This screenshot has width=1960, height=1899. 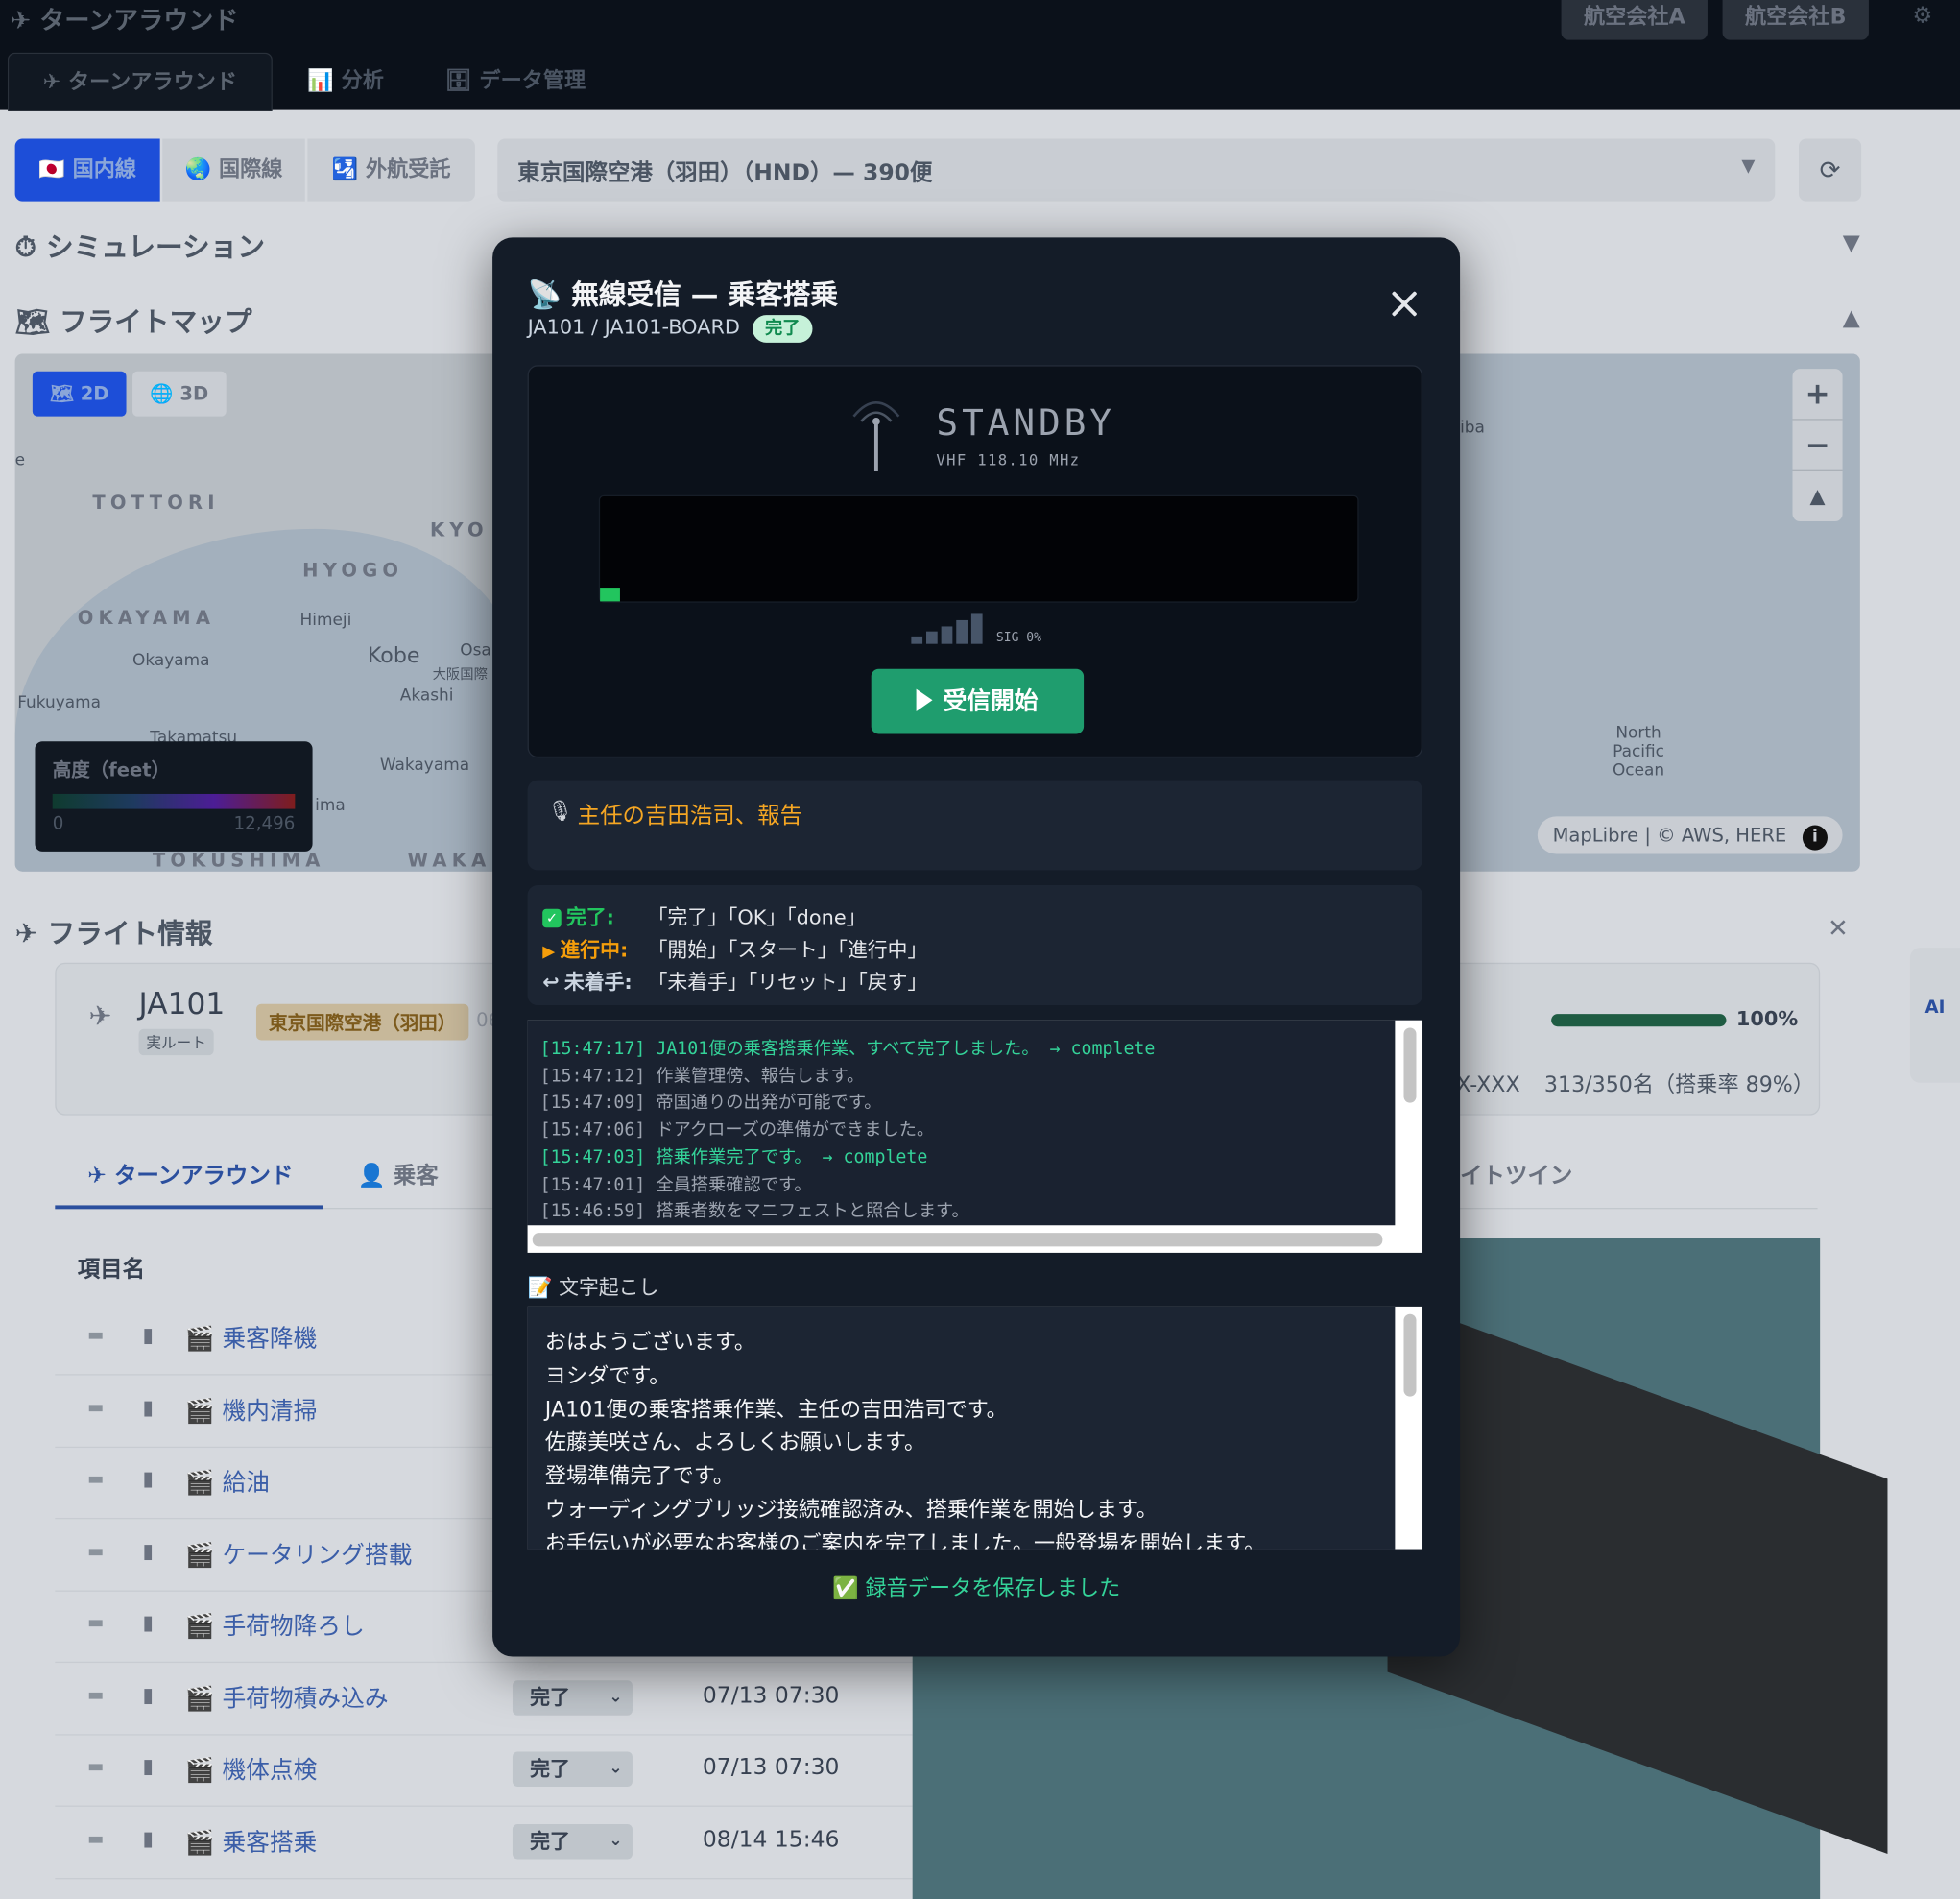 What do you see at coordinates (549, 952) in the screenshot?
I see `play-icon: ▶` at bounding box center [549, 952].